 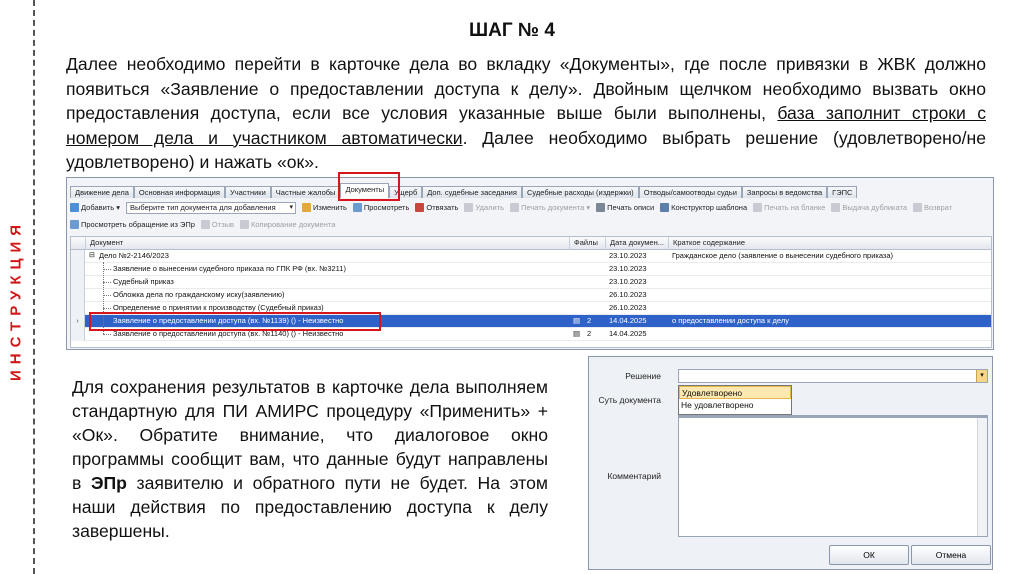 I want to click on tab-requests: Запросы в ведомства, so click(x=784, y=192).